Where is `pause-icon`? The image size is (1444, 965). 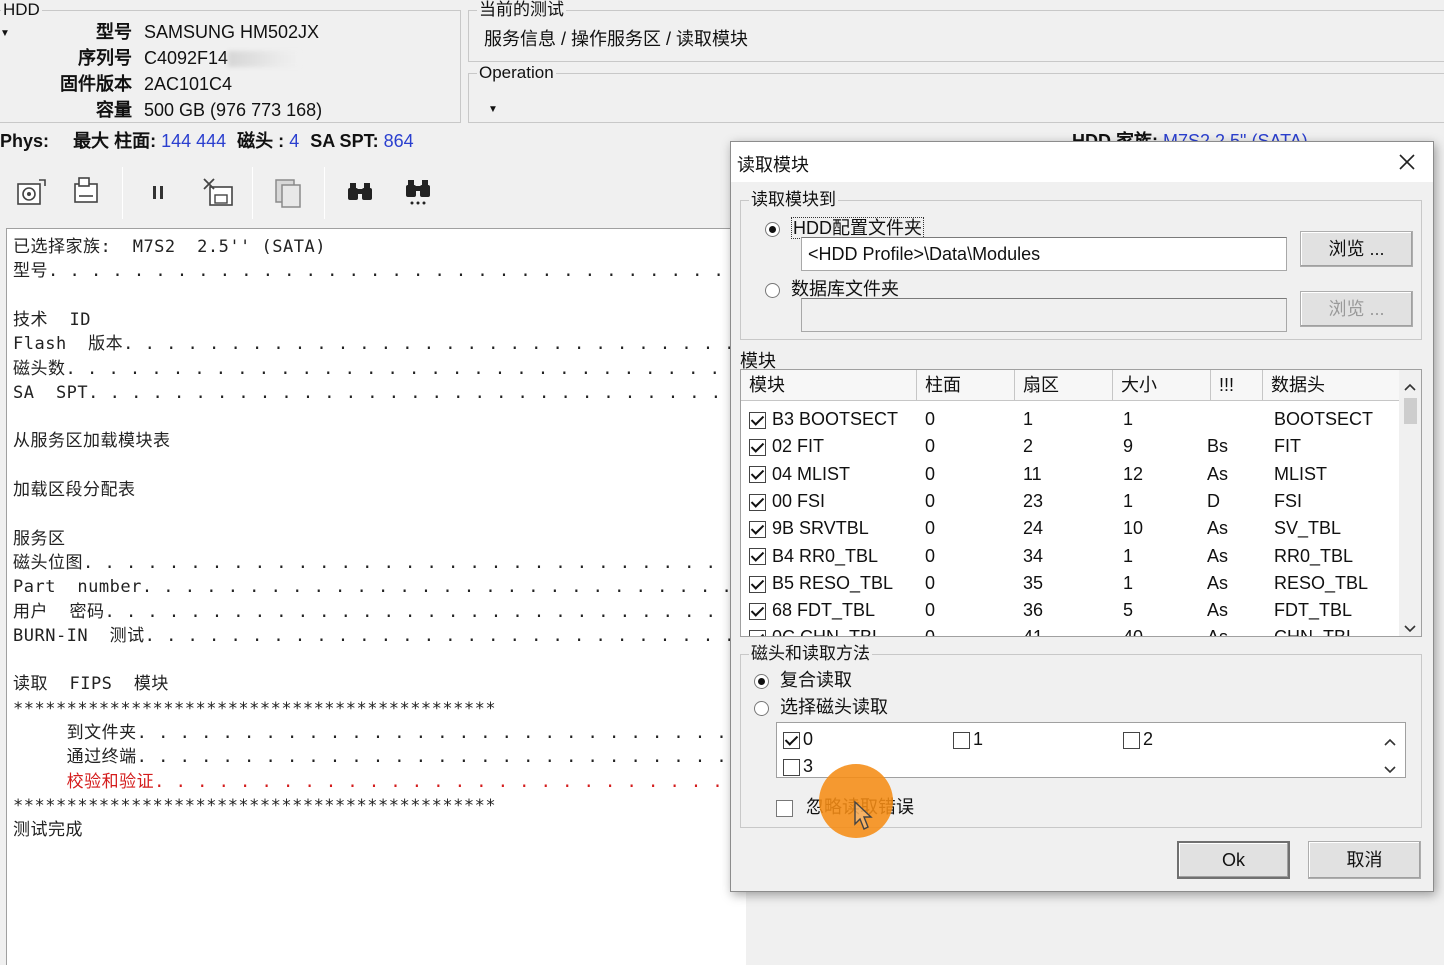
pause-icon is located at coordinates (158, 192).